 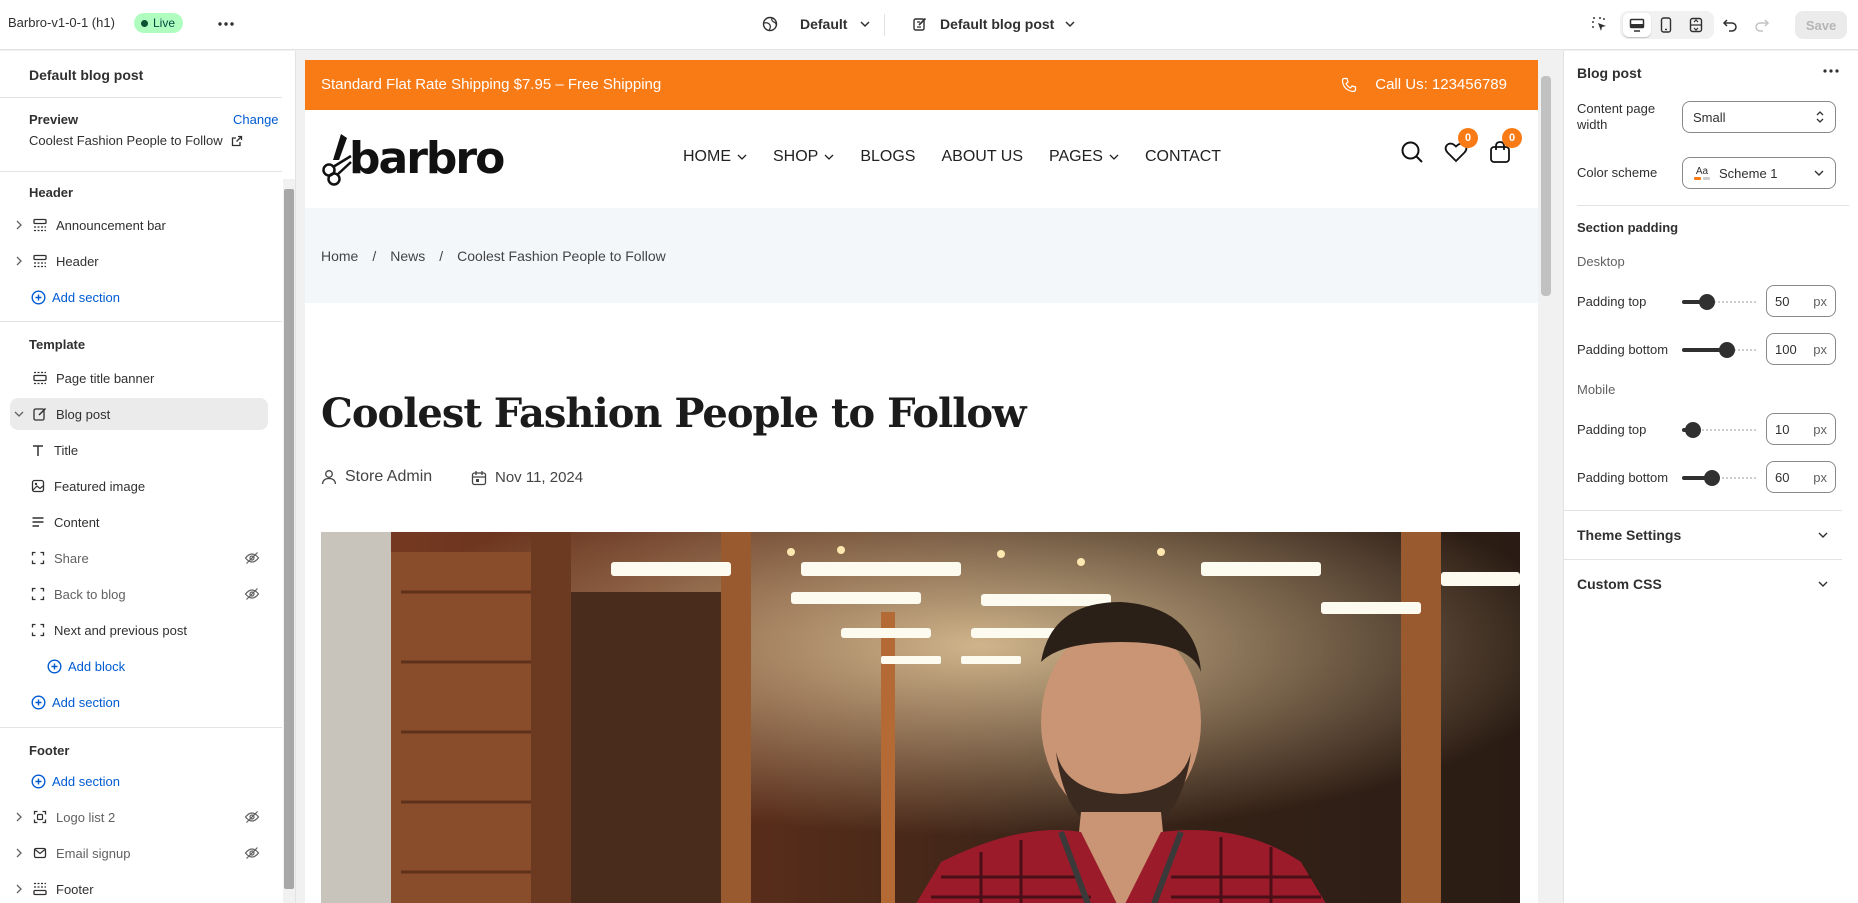 I want to click on fullscreen-view-button, so click(x=1696, y=25).